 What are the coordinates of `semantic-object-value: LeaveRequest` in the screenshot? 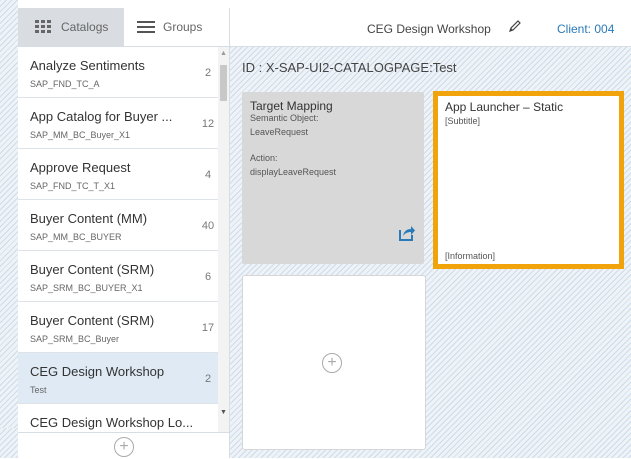 It's located at (279, 132).